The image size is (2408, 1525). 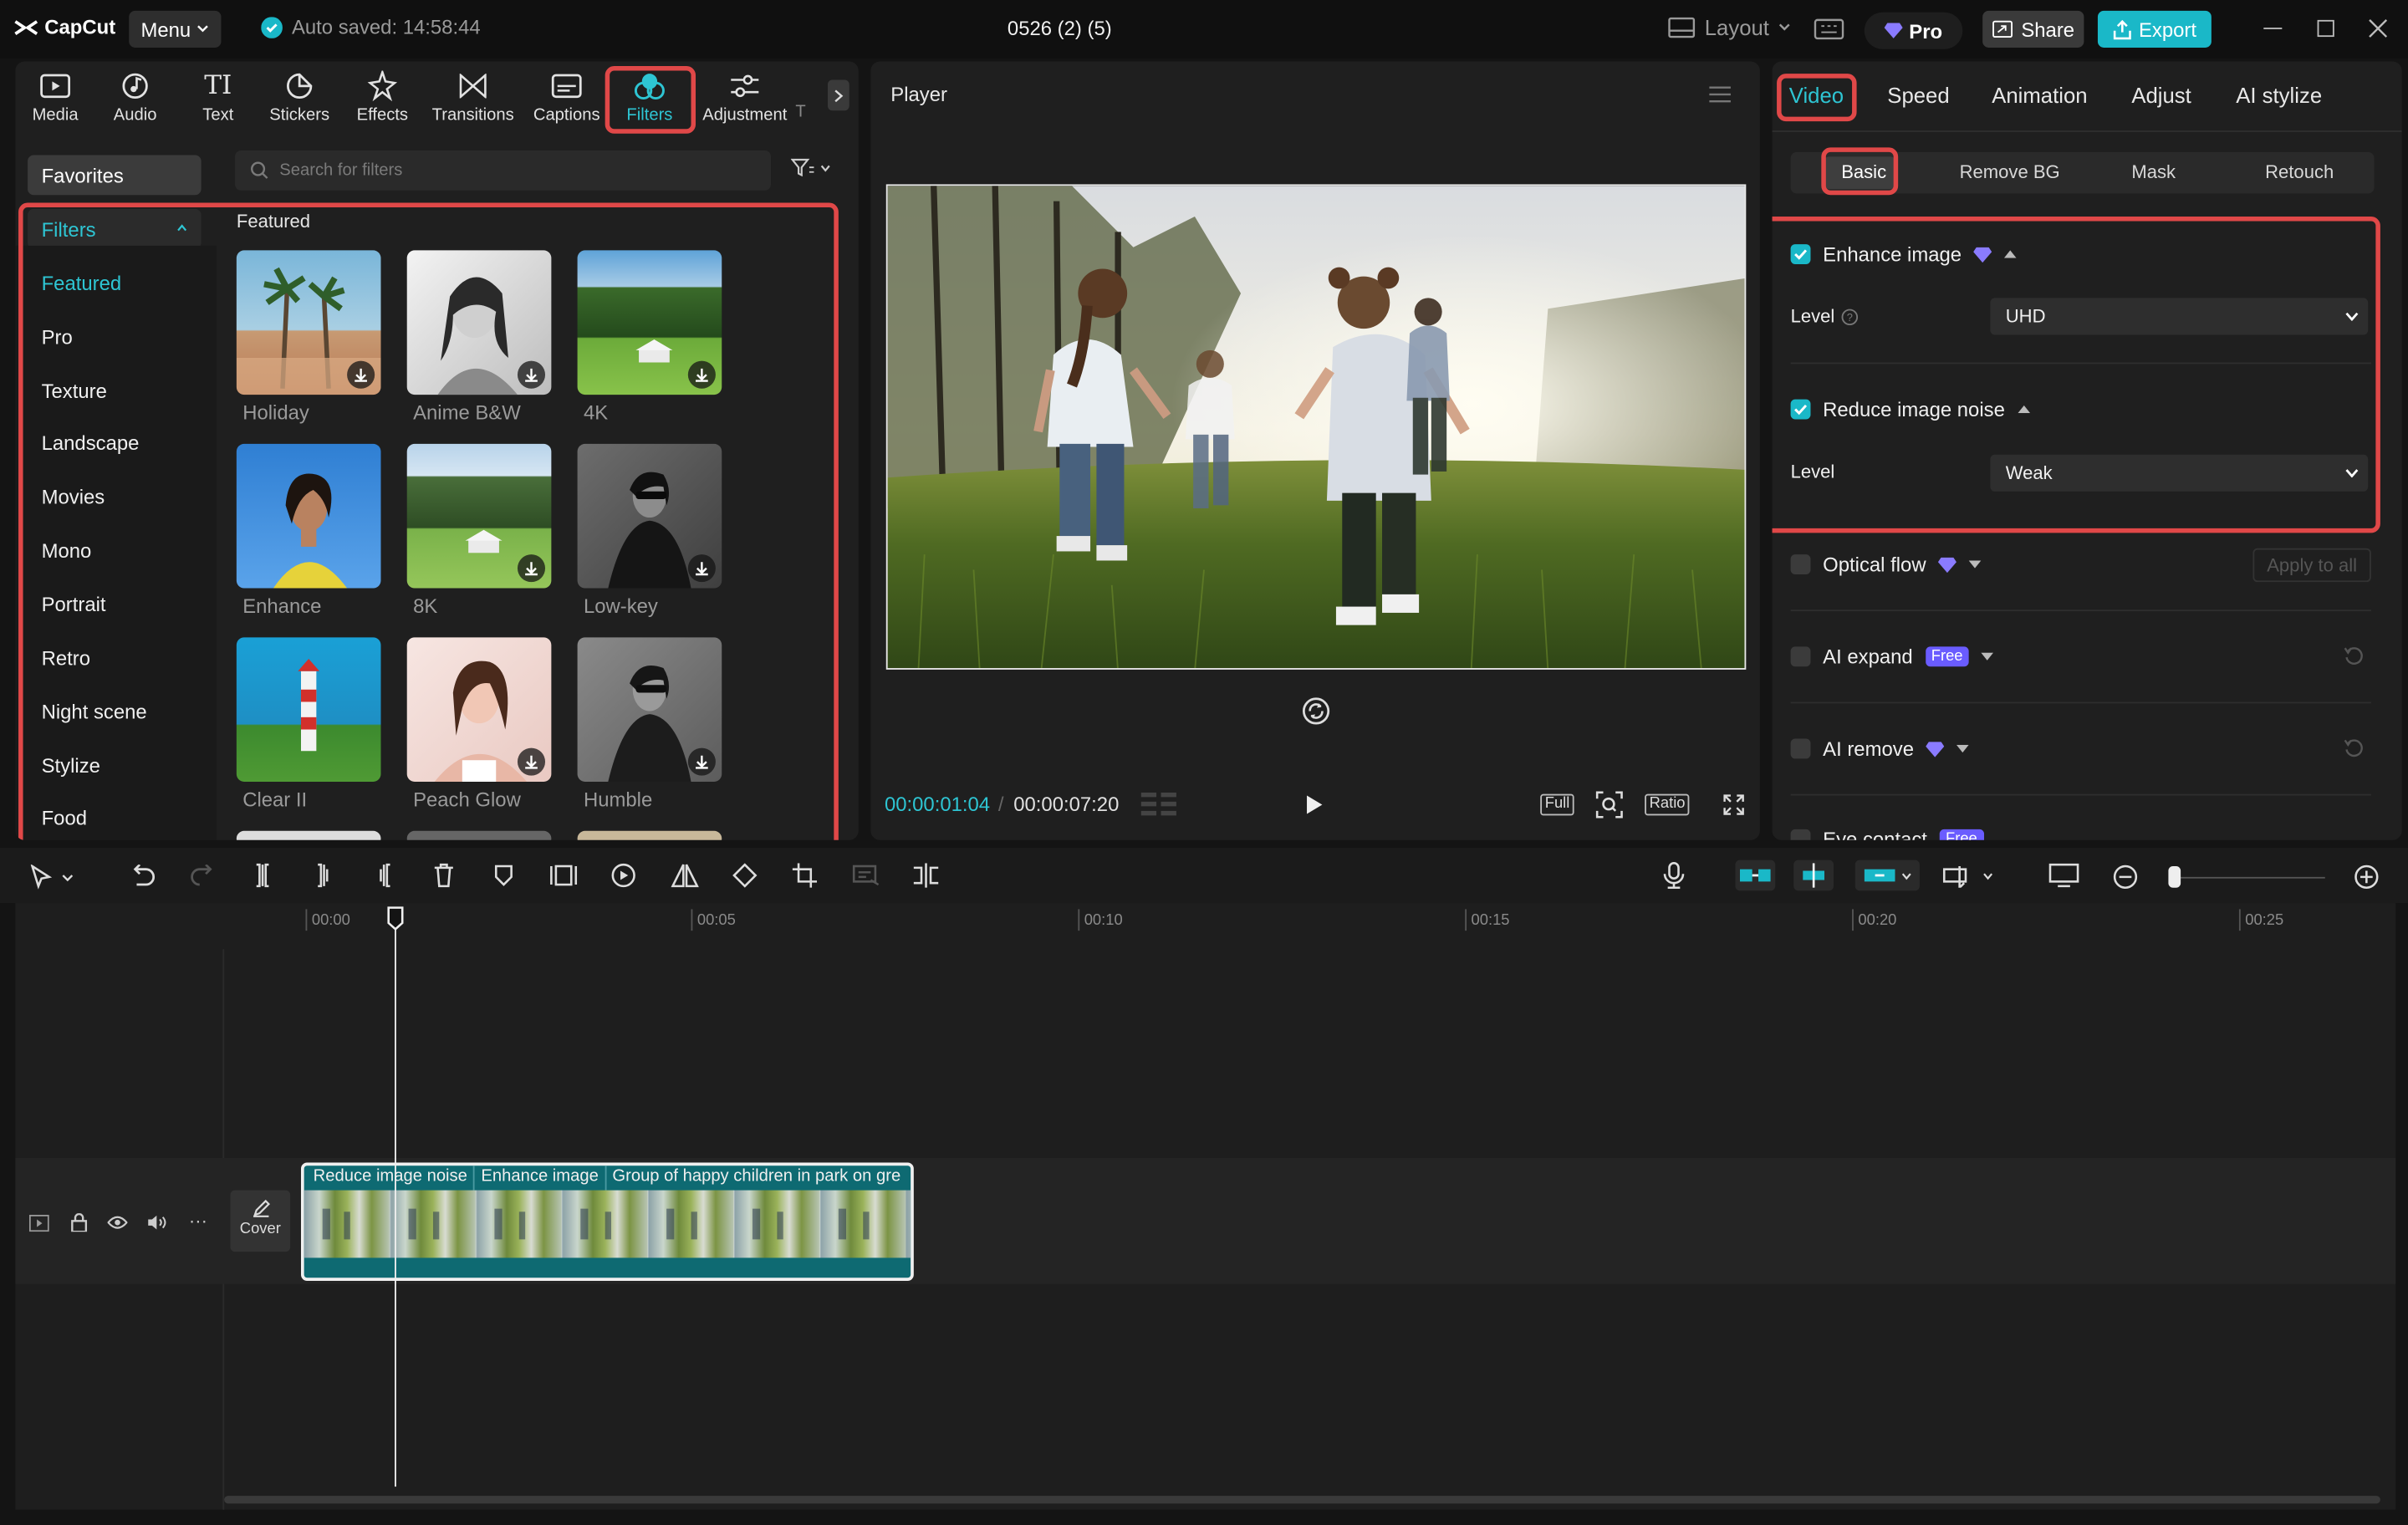 What do you see at coordinates (2180, 316) in the screenshot?
I see `enhance-level-select: UHD` at bounding box center [2180, 316].